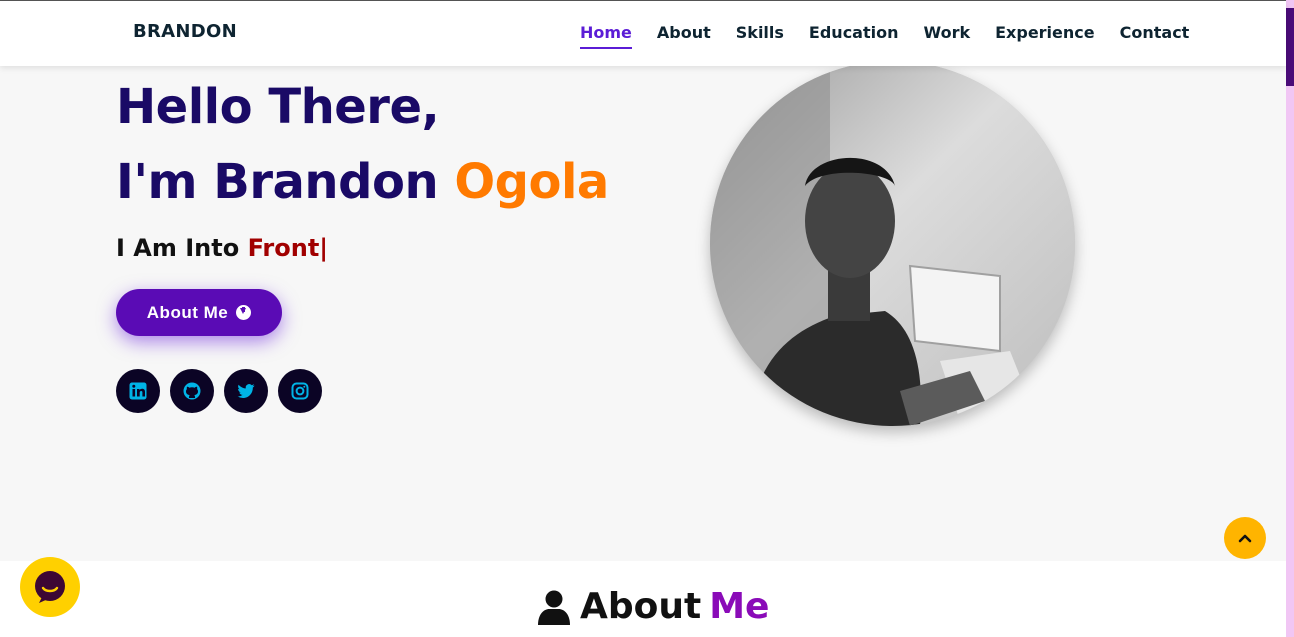 The image size is (1294, 637). I want to click on linkedin-icon, so click(138, 391).